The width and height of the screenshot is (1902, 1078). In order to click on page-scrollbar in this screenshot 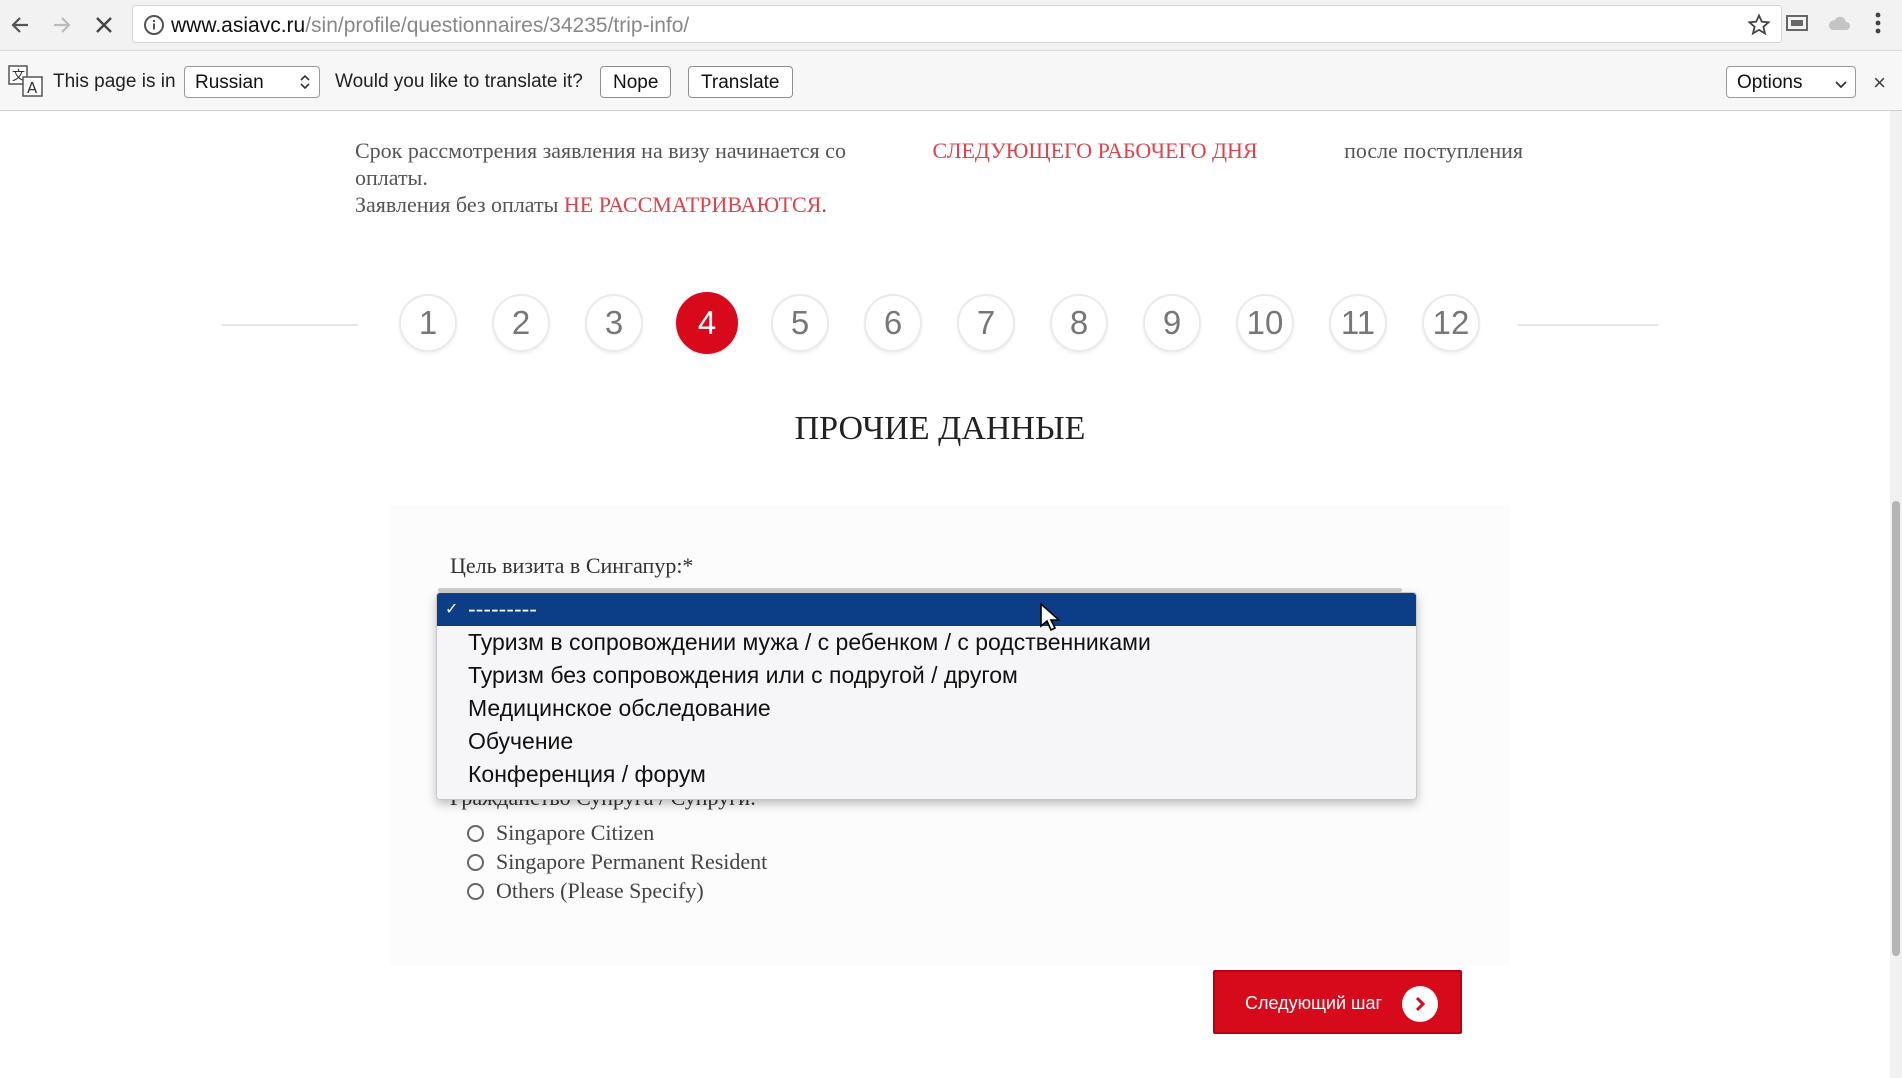, I will do `click(1896, 594)`.